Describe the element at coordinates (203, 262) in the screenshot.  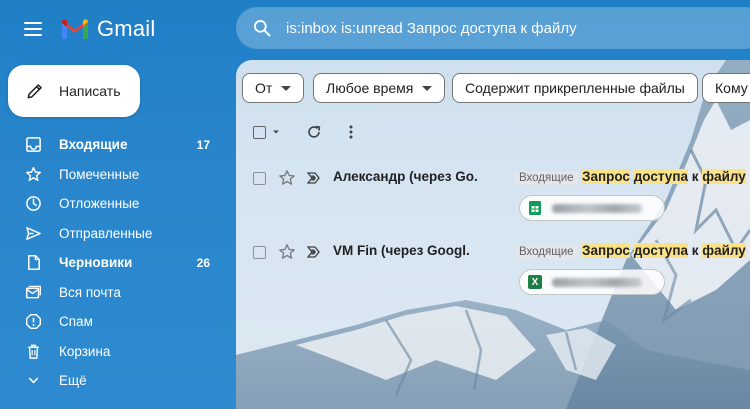
I see `drafts-count: 26` at that location.